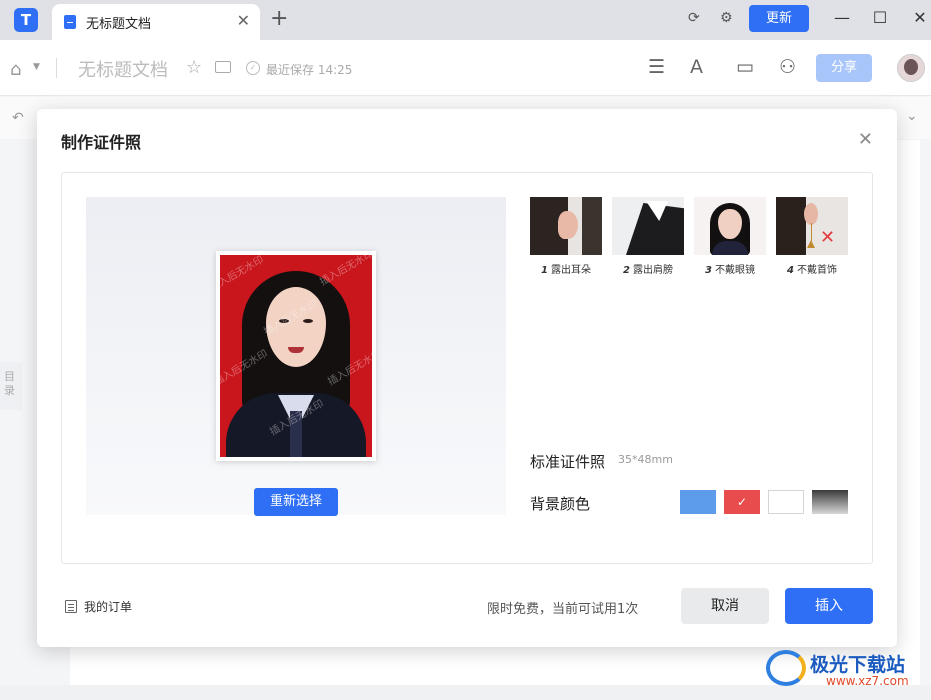 The height and width of the screenshot is (700, 931). Describe the element at coordinates (56, 68) in the screenshot. I see `divider` at that location.